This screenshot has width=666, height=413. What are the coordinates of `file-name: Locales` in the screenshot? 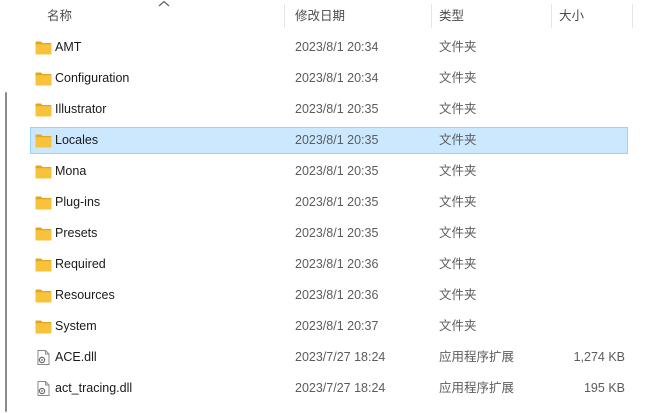 It's located at (77, 140).